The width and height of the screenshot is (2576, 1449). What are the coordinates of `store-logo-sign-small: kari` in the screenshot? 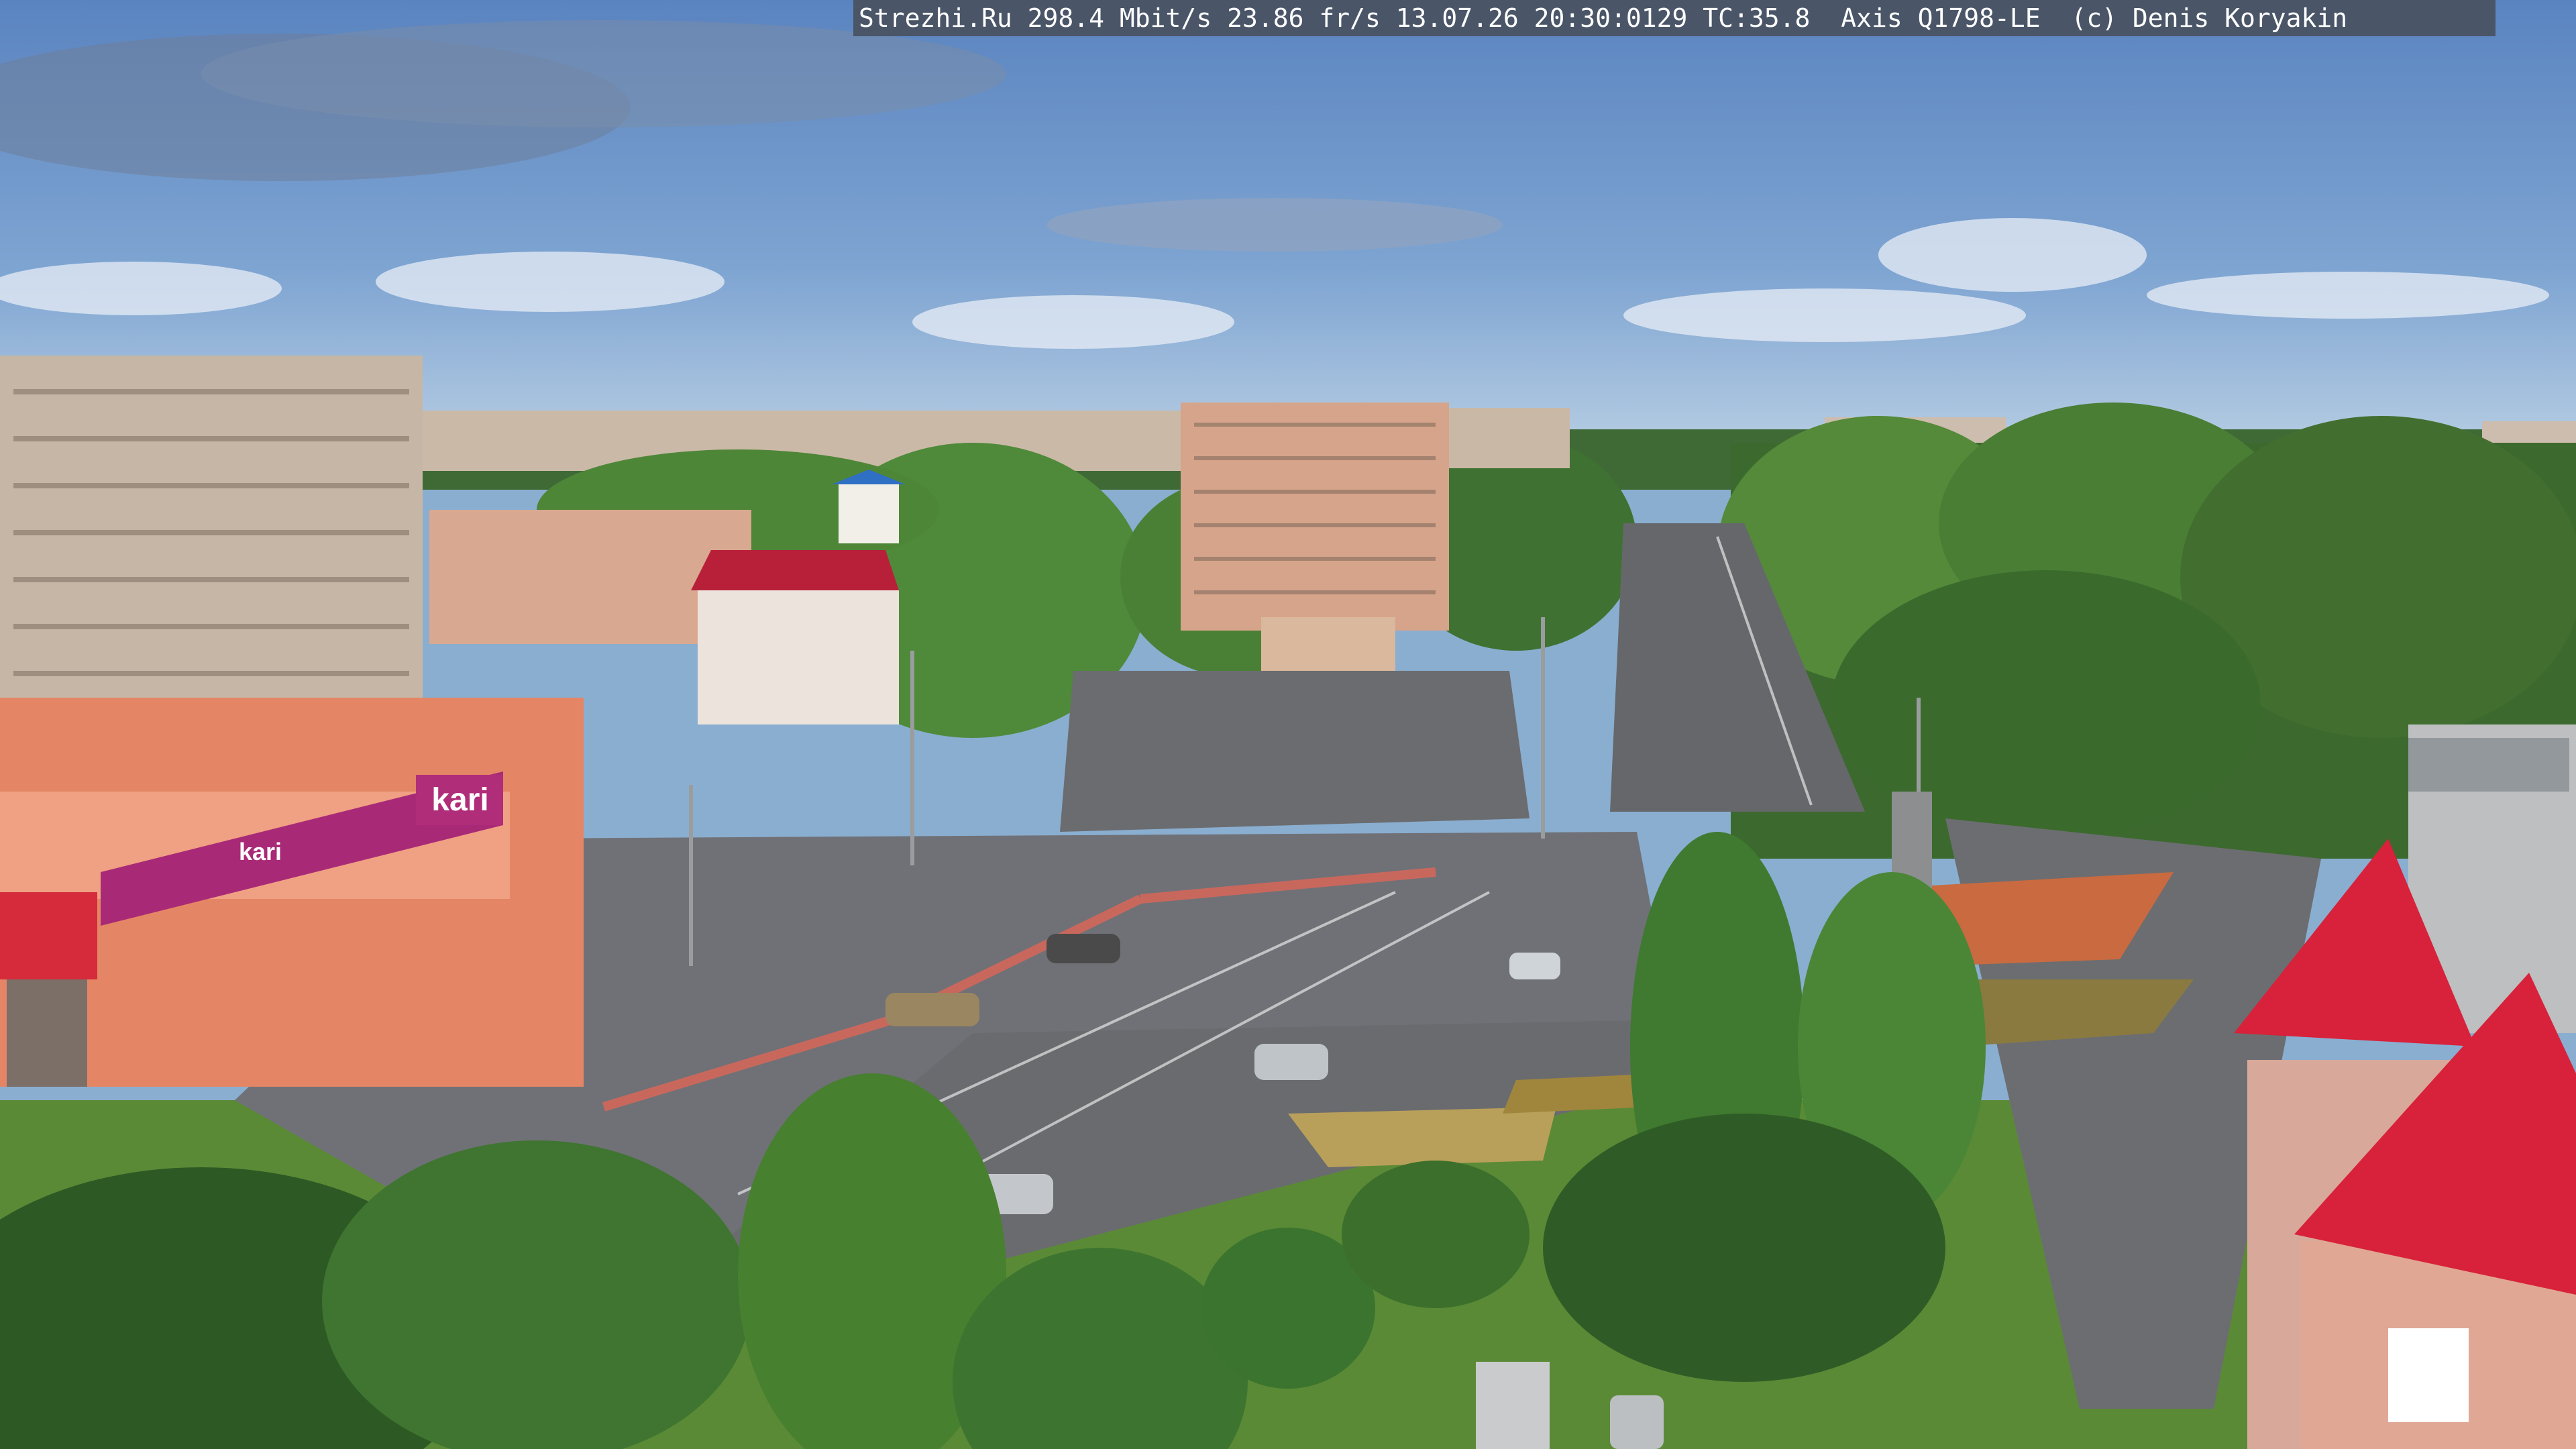 It's located at (260, 851).